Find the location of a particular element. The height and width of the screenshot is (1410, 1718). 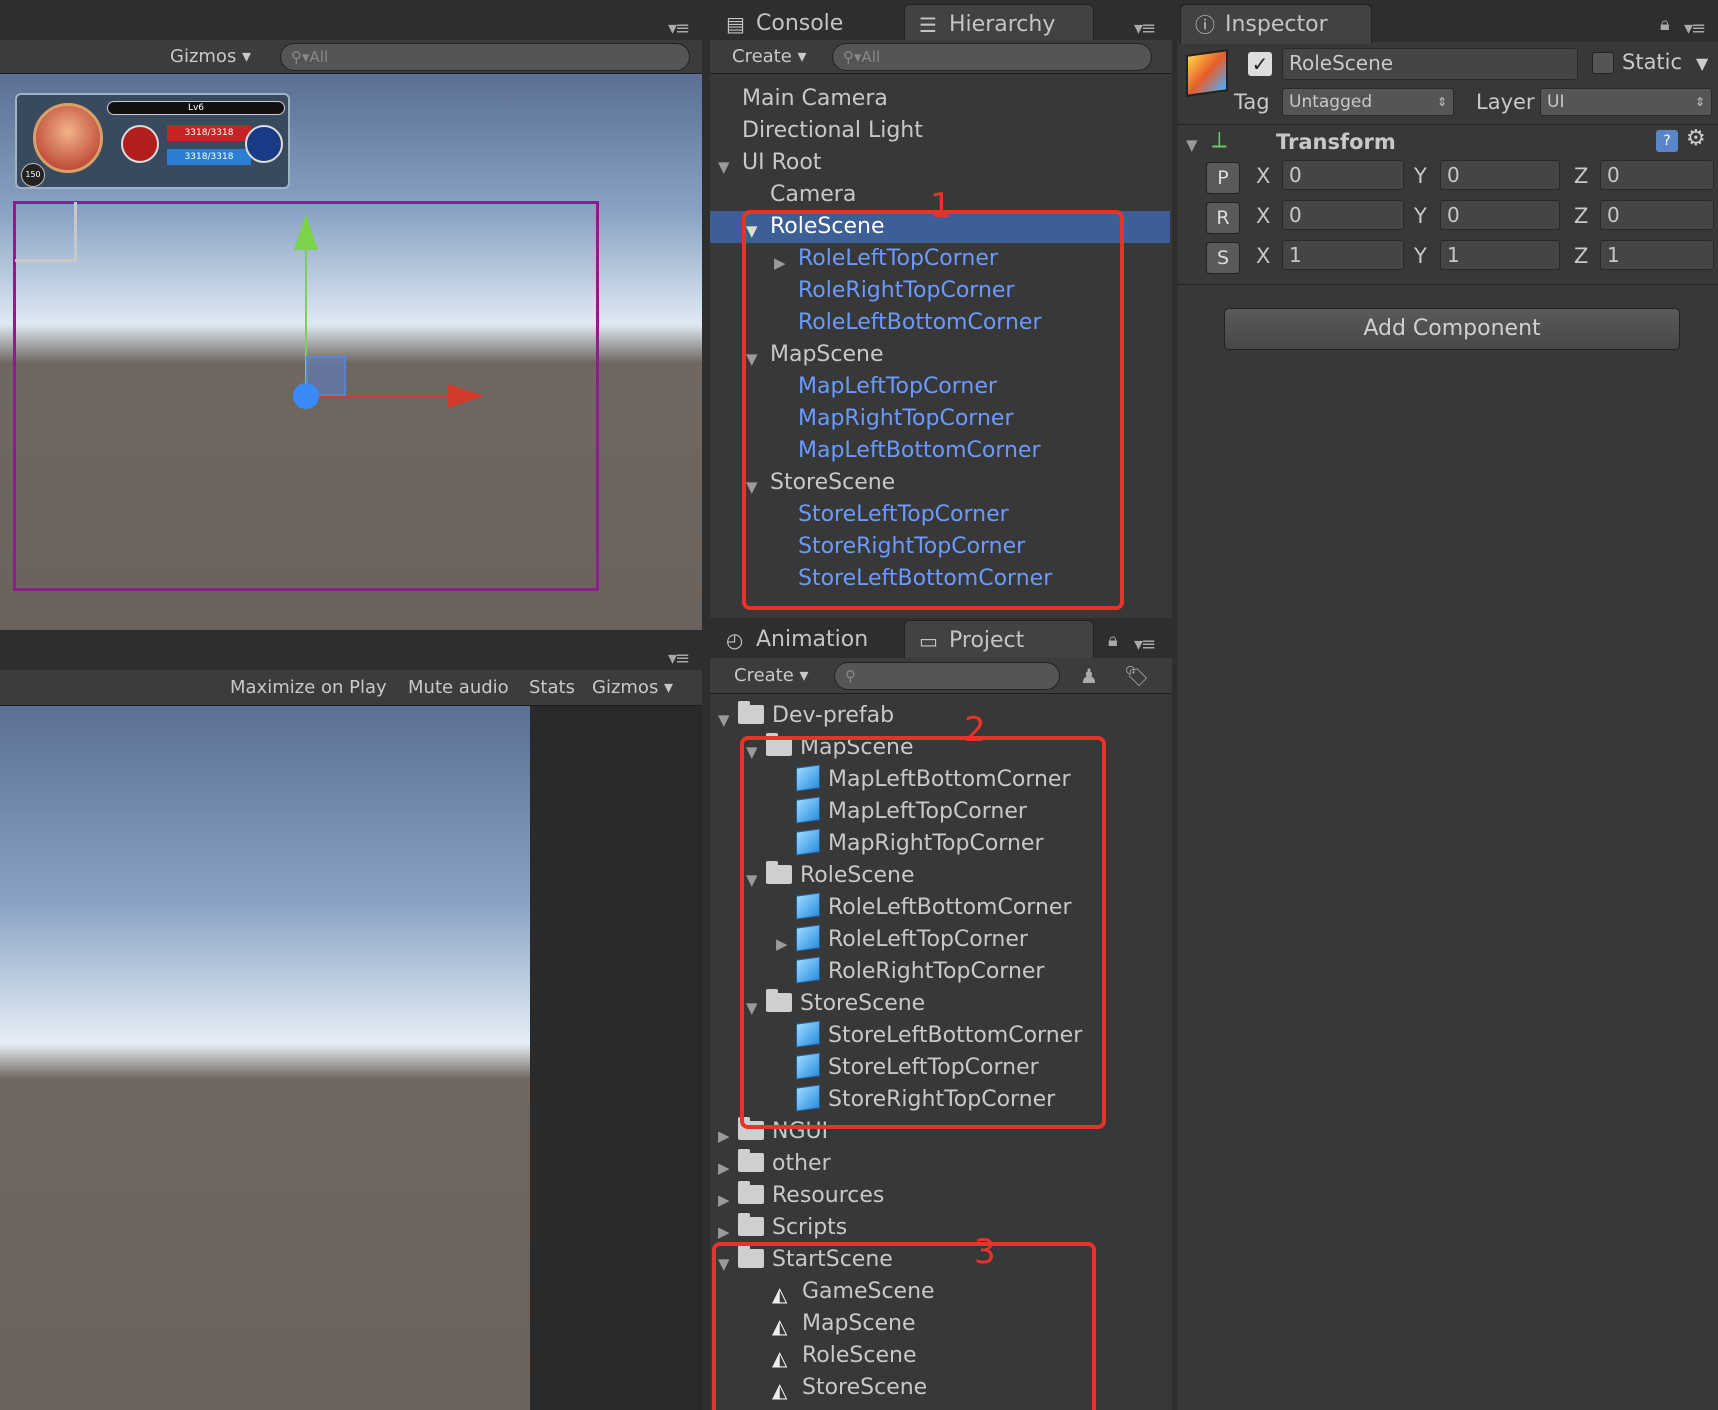

annotation-label-1: 1 is located at coordinates (941, 206).